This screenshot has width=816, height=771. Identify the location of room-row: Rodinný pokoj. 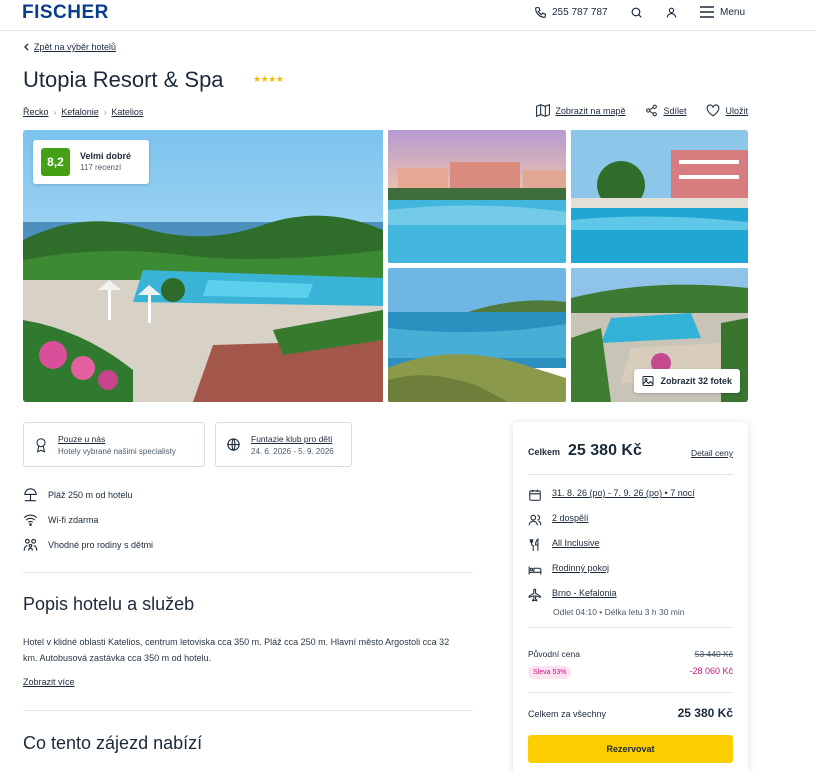
(568, 570).